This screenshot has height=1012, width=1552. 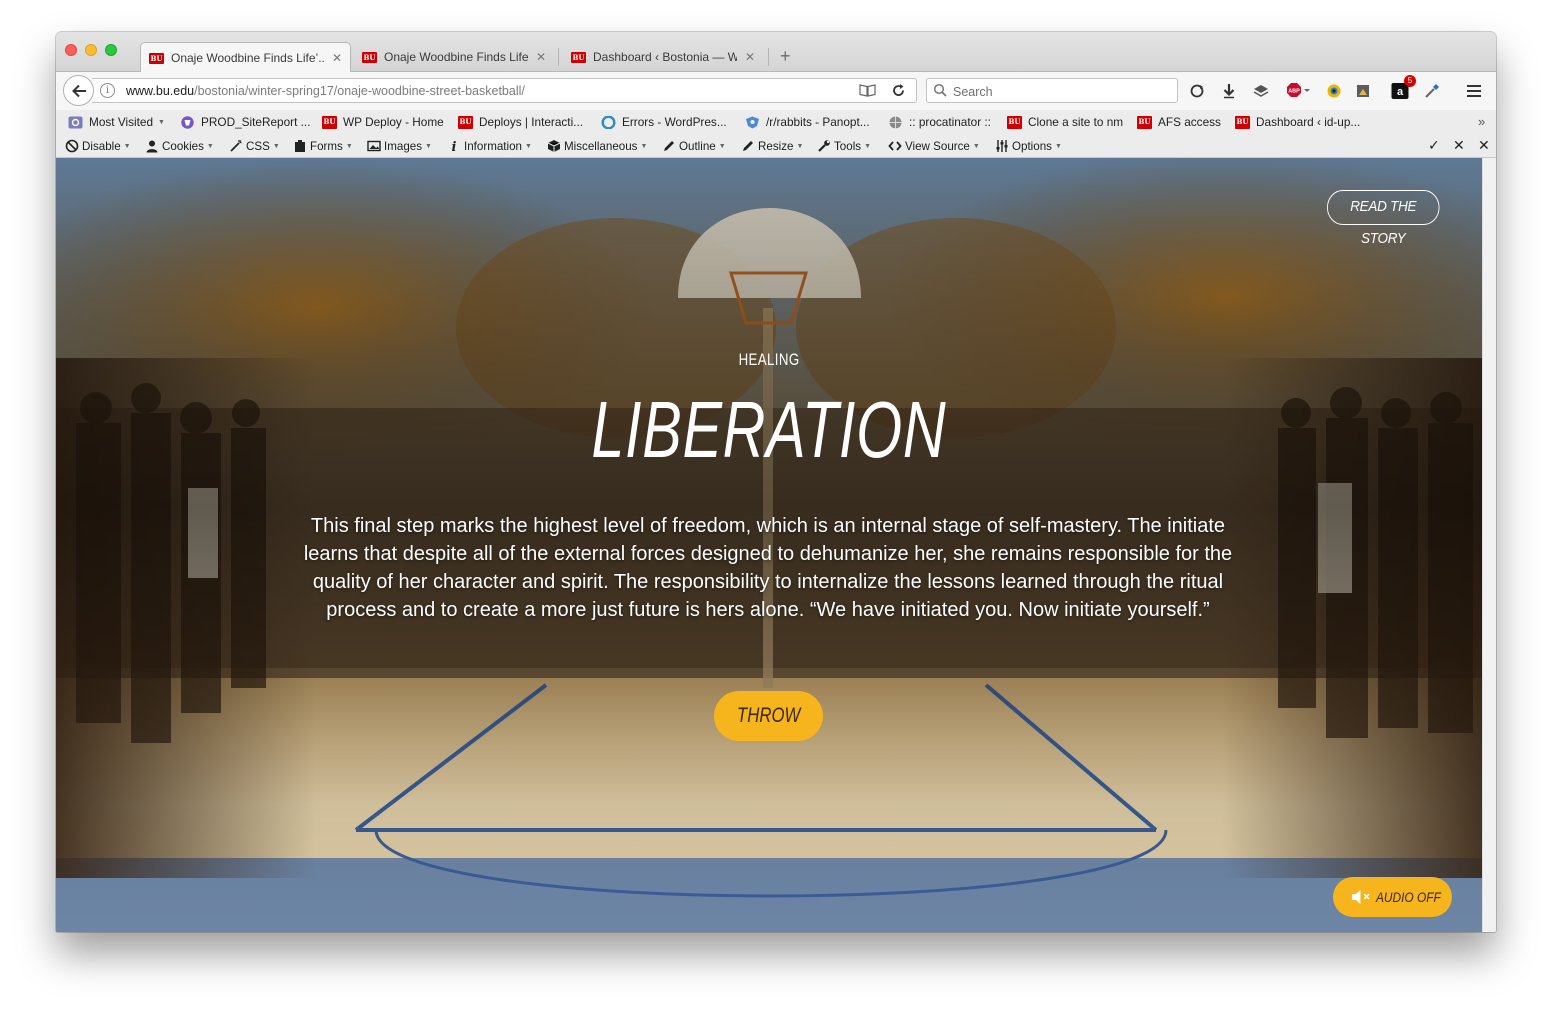 I want to click on bookmark-clone-site: BU Clone a site to nm, so click(x=1065, y=122).